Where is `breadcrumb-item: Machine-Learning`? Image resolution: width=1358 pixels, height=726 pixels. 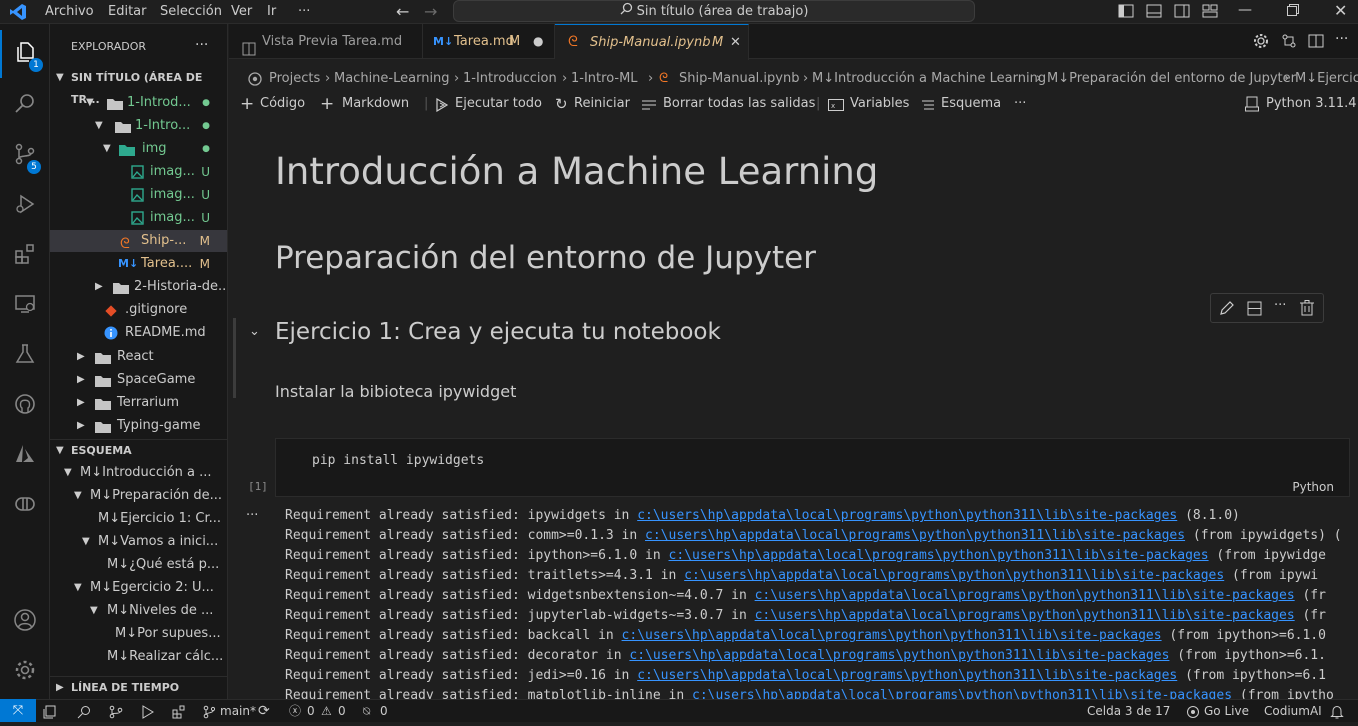
breadcrumb-item: Machine-Learning is located at coordinates (392, 79).